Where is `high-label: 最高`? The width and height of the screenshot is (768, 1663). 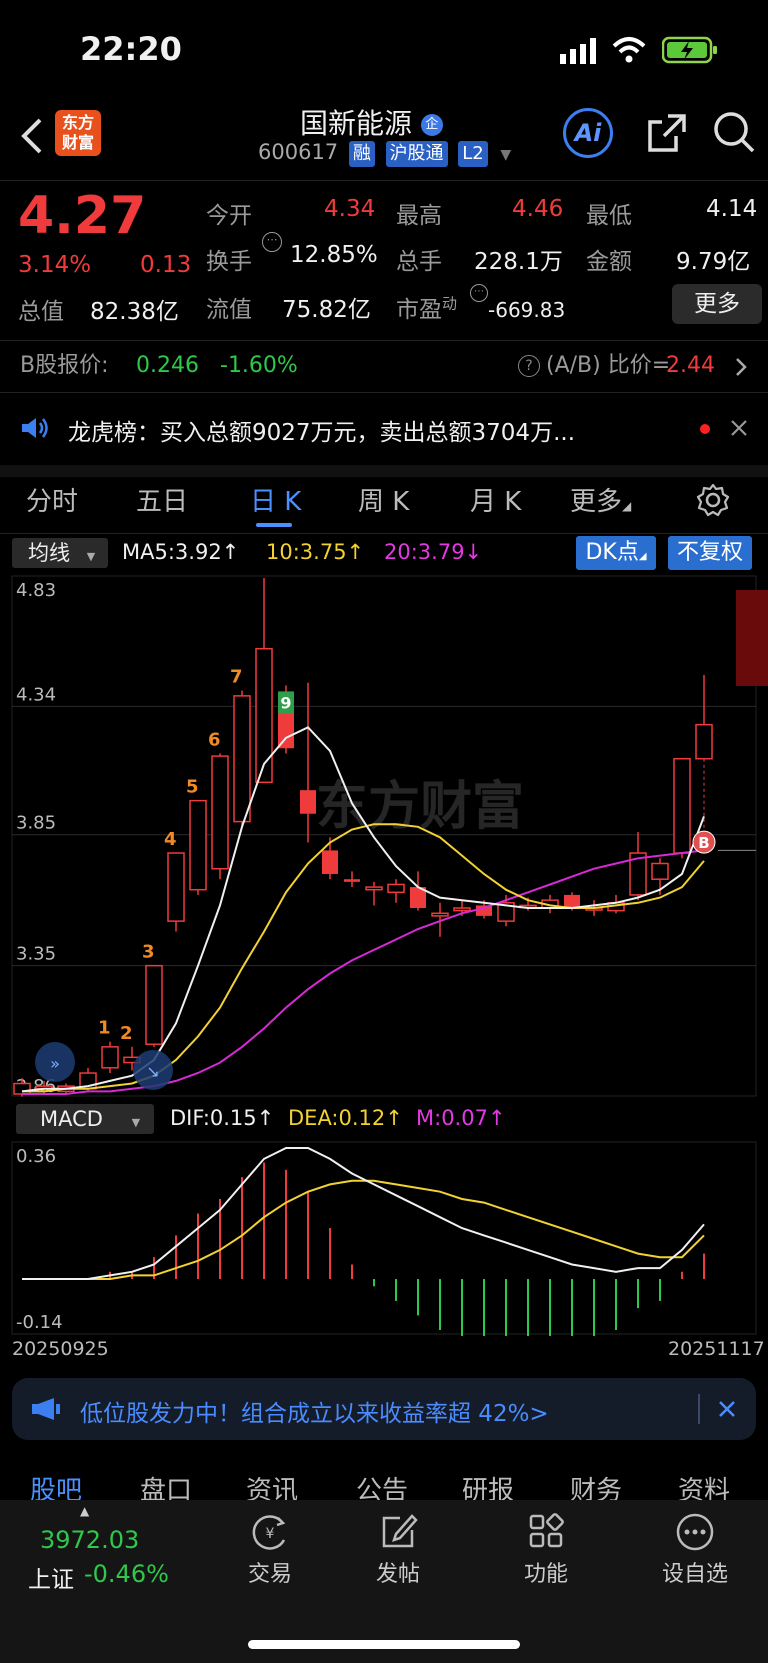 high-label: 最高 is located at coordinates (419, 216).